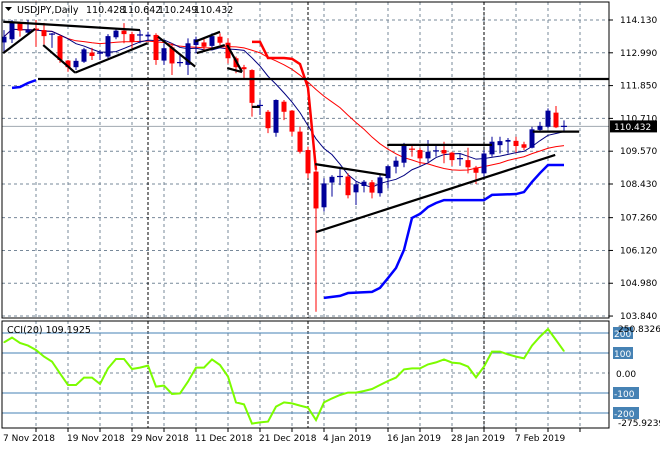 Image resolution: width=660 pixels, height=450 pixels. I want to click on time-tick-label: 7 Feb 2019, so click(540, 439).